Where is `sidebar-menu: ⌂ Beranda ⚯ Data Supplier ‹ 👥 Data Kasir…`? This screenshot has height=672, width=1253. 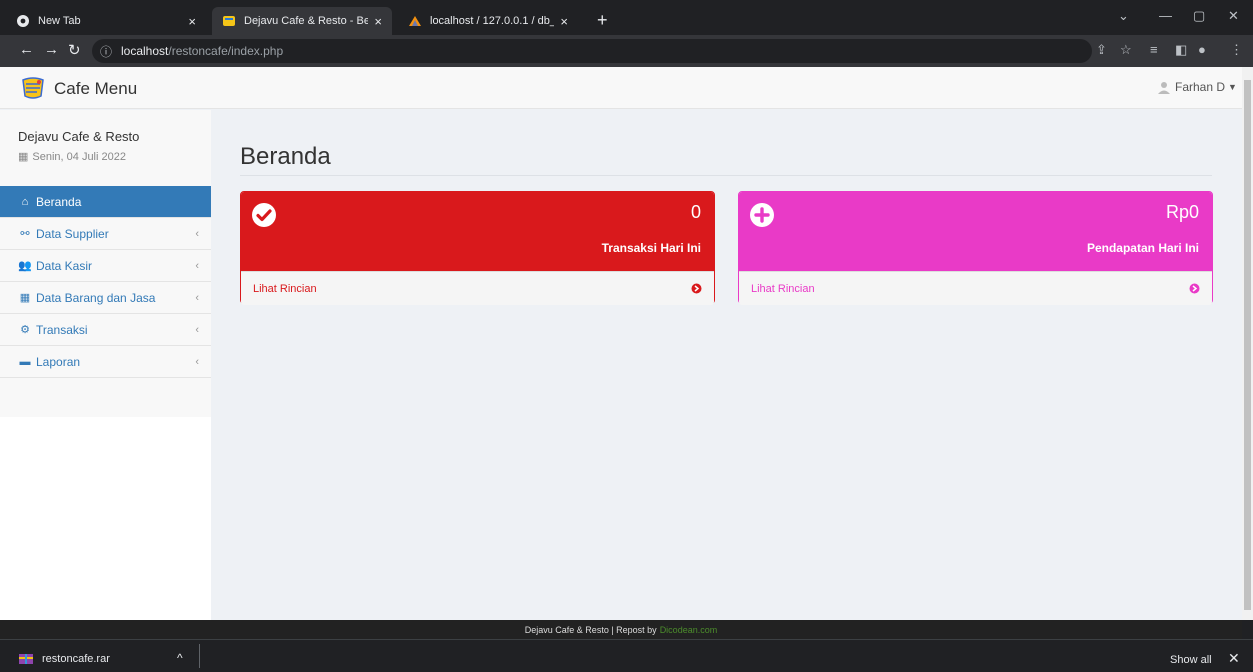
sidebar-menu: ⌂ Beranda ⚯ Data Supplier ‹ 👥 Data Kasir… is located at coordinates (105, 282).